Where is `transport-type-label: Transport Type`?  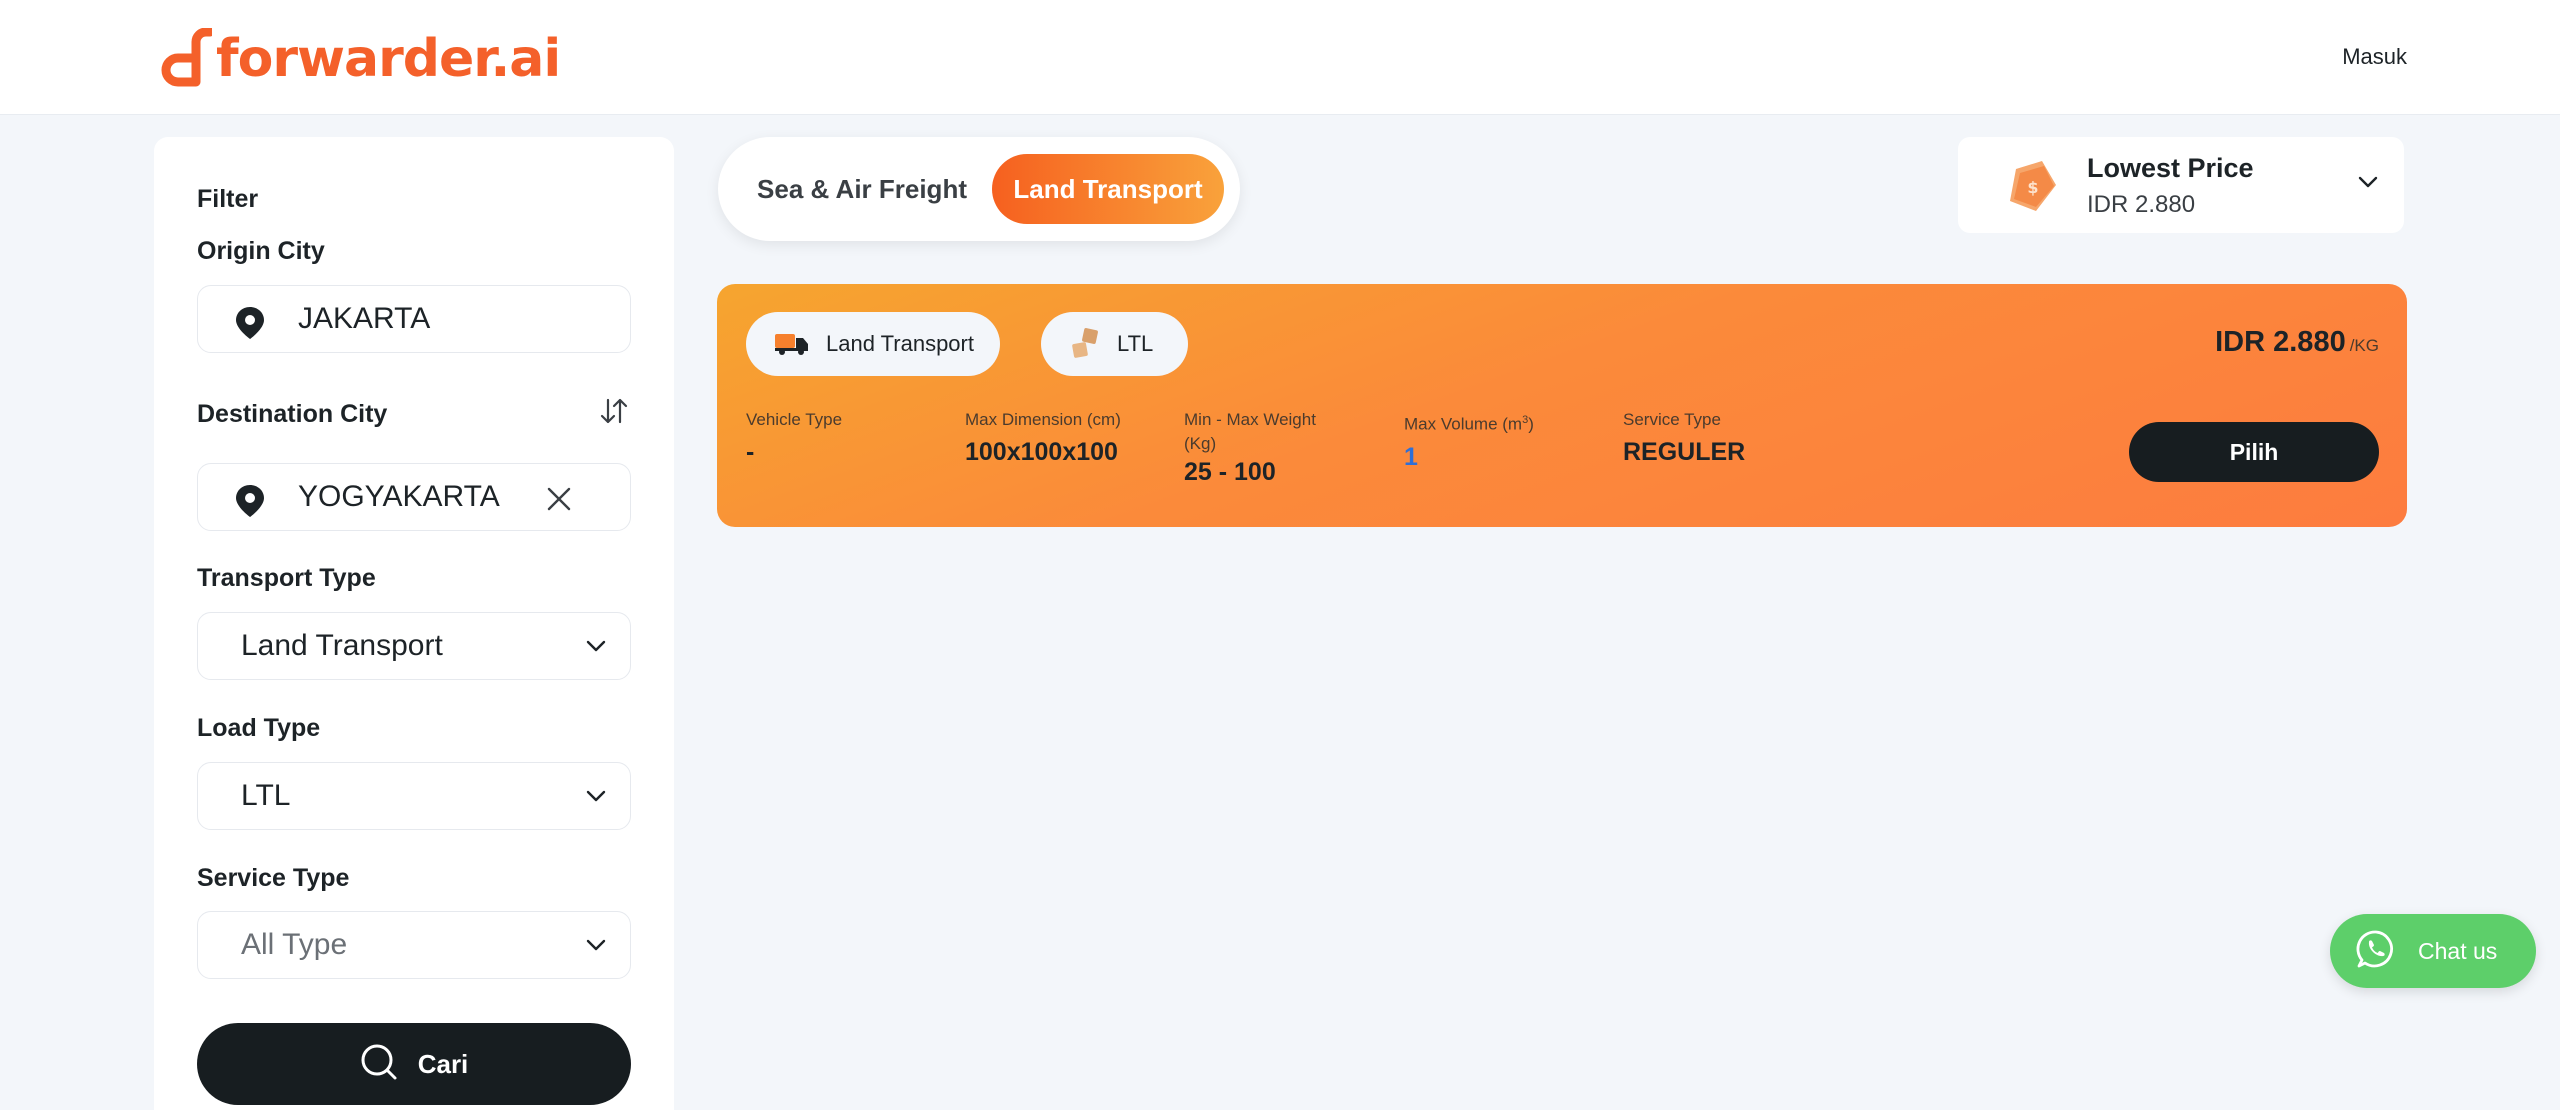 transport-type-label: Transport Type is located at coordinates (286, 578).